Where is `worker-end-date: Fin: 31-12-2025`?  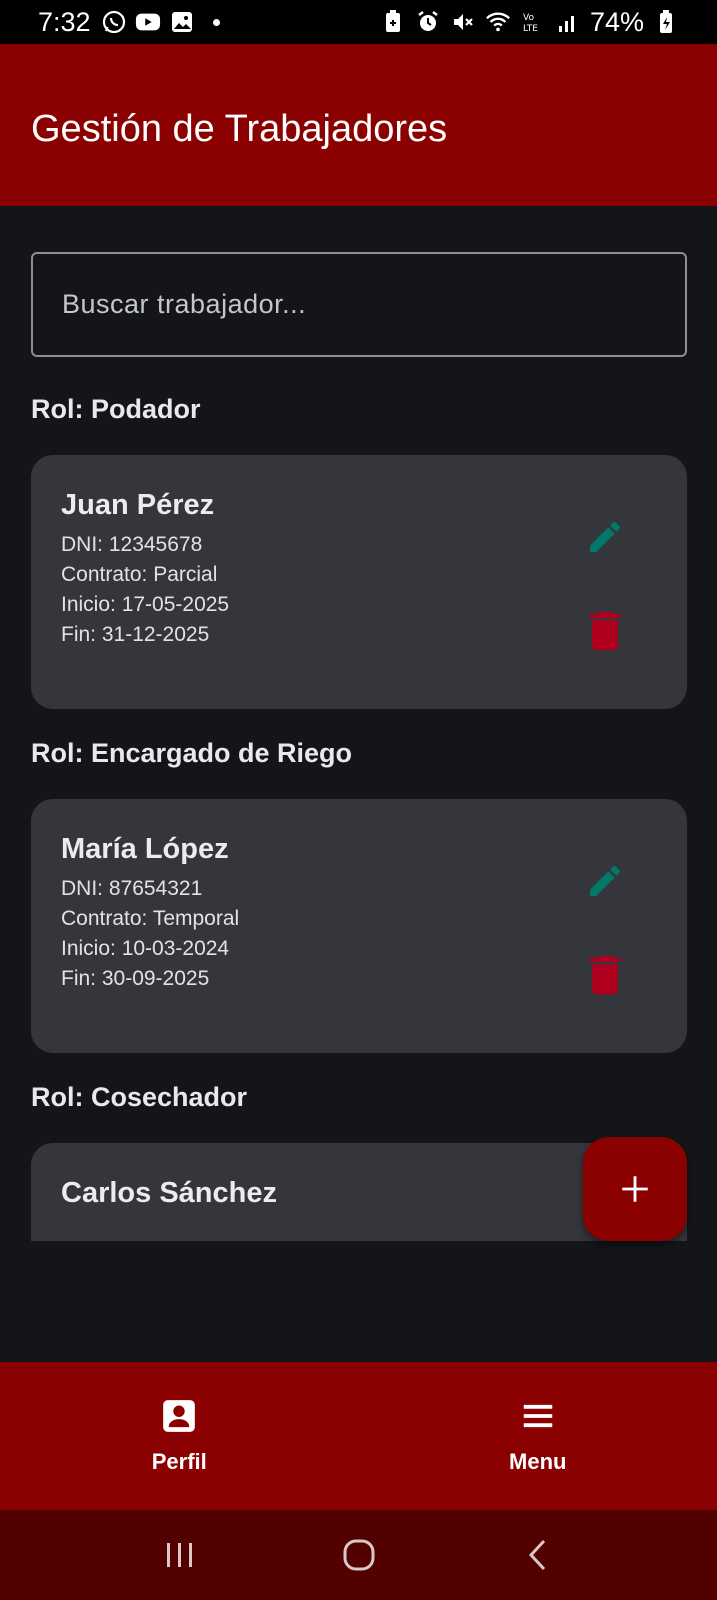
worker-end-date: Fin: 31-12-2025 is located at coordinates (135, 634).